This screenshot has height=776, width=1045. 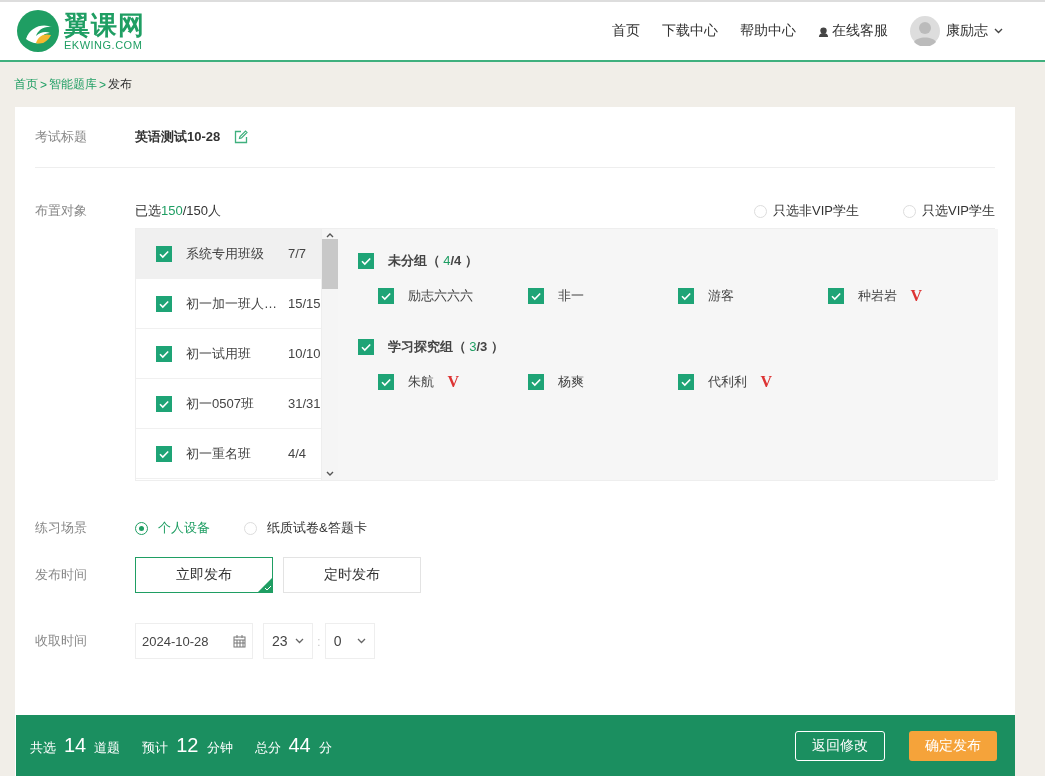 What do you see at coordinates (228, 354) in the screenshot?
I see `class-item: 初一试用班 10/10` at bounding box center [228, 354].